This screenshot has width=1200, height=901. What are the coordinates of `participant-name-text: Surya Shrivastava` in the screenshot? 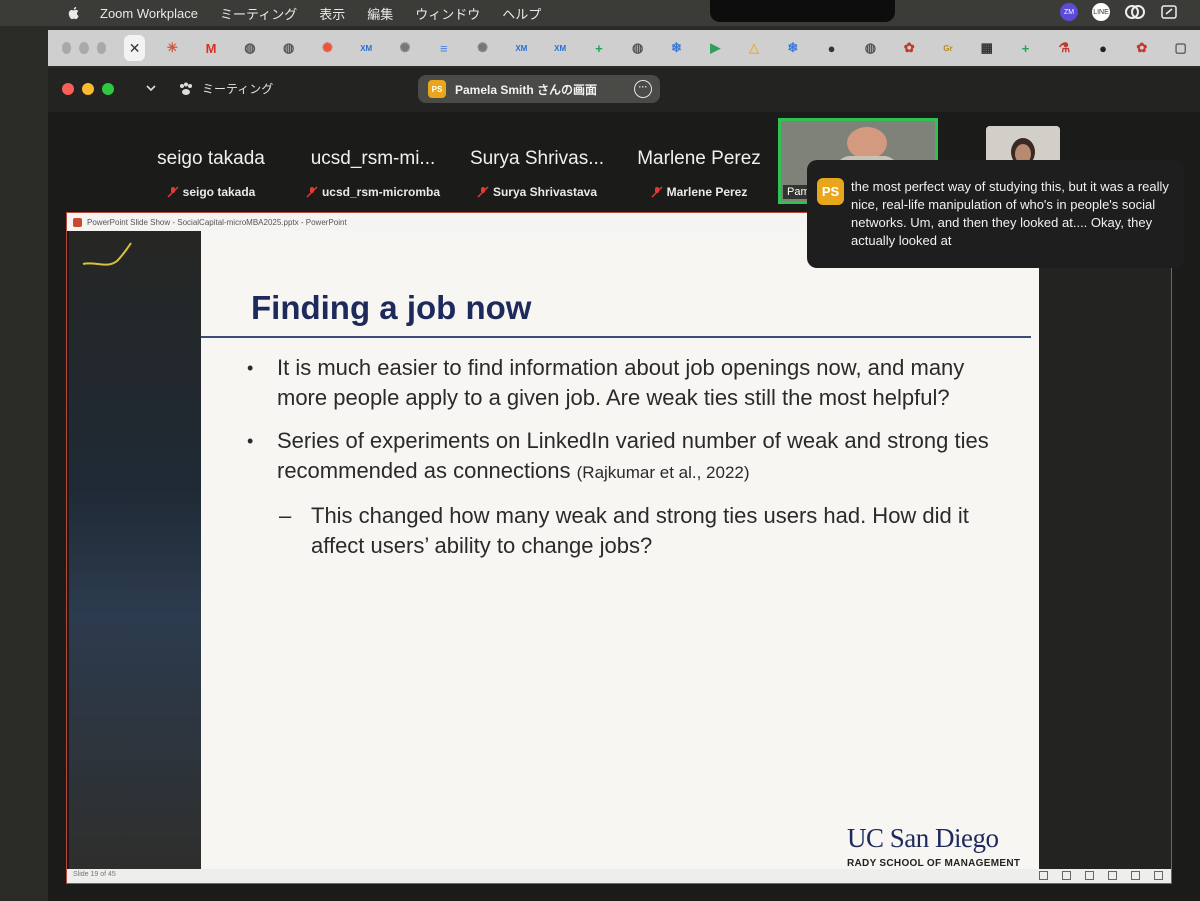 It's located at (545, 192).